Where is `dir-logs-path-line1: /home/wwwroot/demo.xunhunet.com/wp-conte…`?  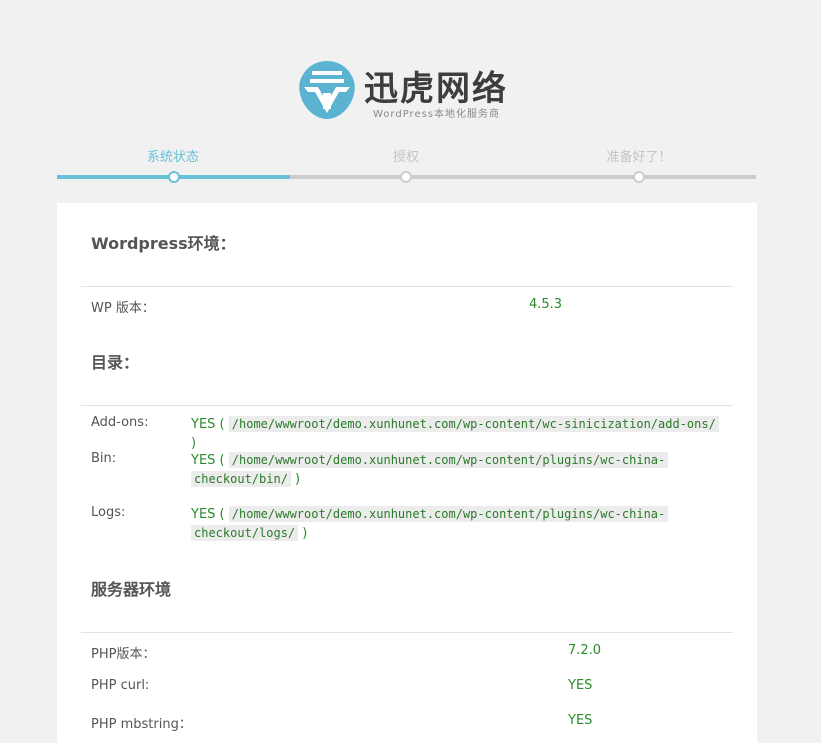 dir-logs-path-line1: /home/wwwroot/demo.xunhunet.com/wp-conte… is located at coordinates (448, 514).